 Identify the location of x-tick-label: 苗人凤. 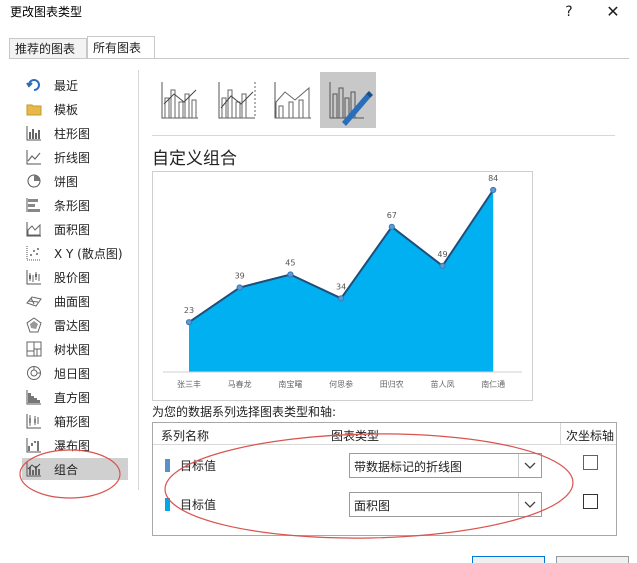
(443, 384).